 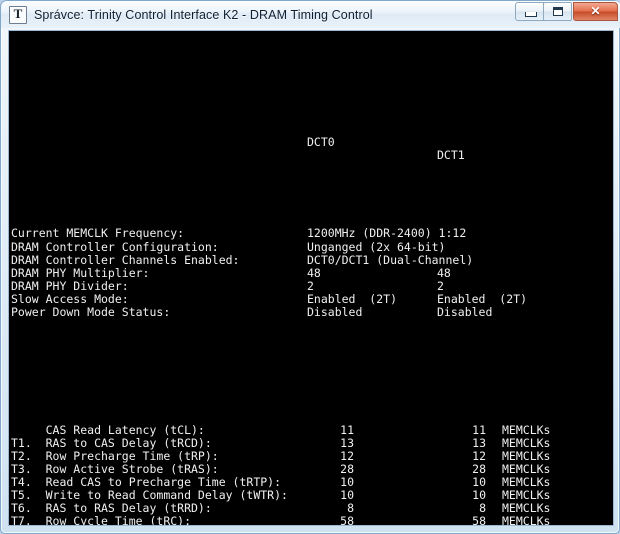 I want to click on info-row: Power Down Mode Status: Disabled Disabled, so click(x=311, y=311).